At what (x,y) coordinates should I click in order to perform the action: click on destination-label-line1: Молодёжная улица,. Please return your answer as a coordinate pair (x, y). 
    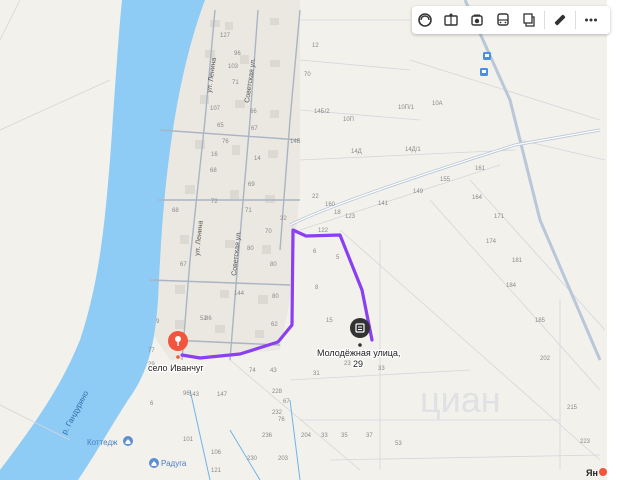
    Looking at the image, I should click on (358, 353).